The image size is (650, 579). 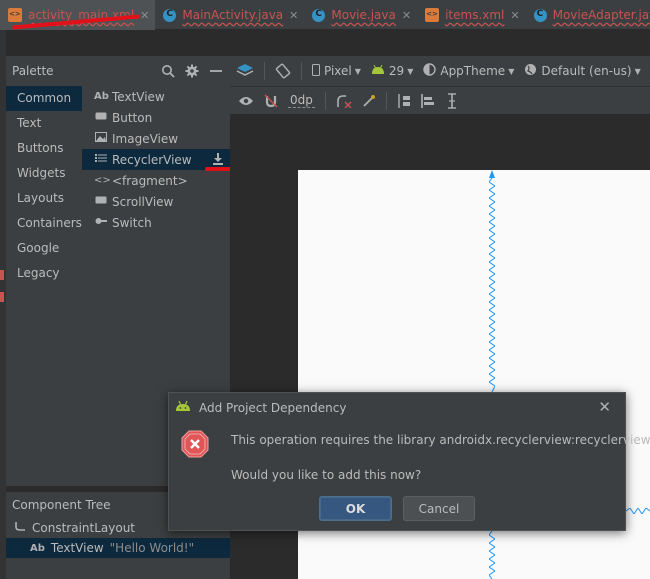 What do you see at coordinates (118, 548) in the screenshot?
I see `tree-node-textview: Ab TextView "Hello World!"` at bounding box center [118, 548].